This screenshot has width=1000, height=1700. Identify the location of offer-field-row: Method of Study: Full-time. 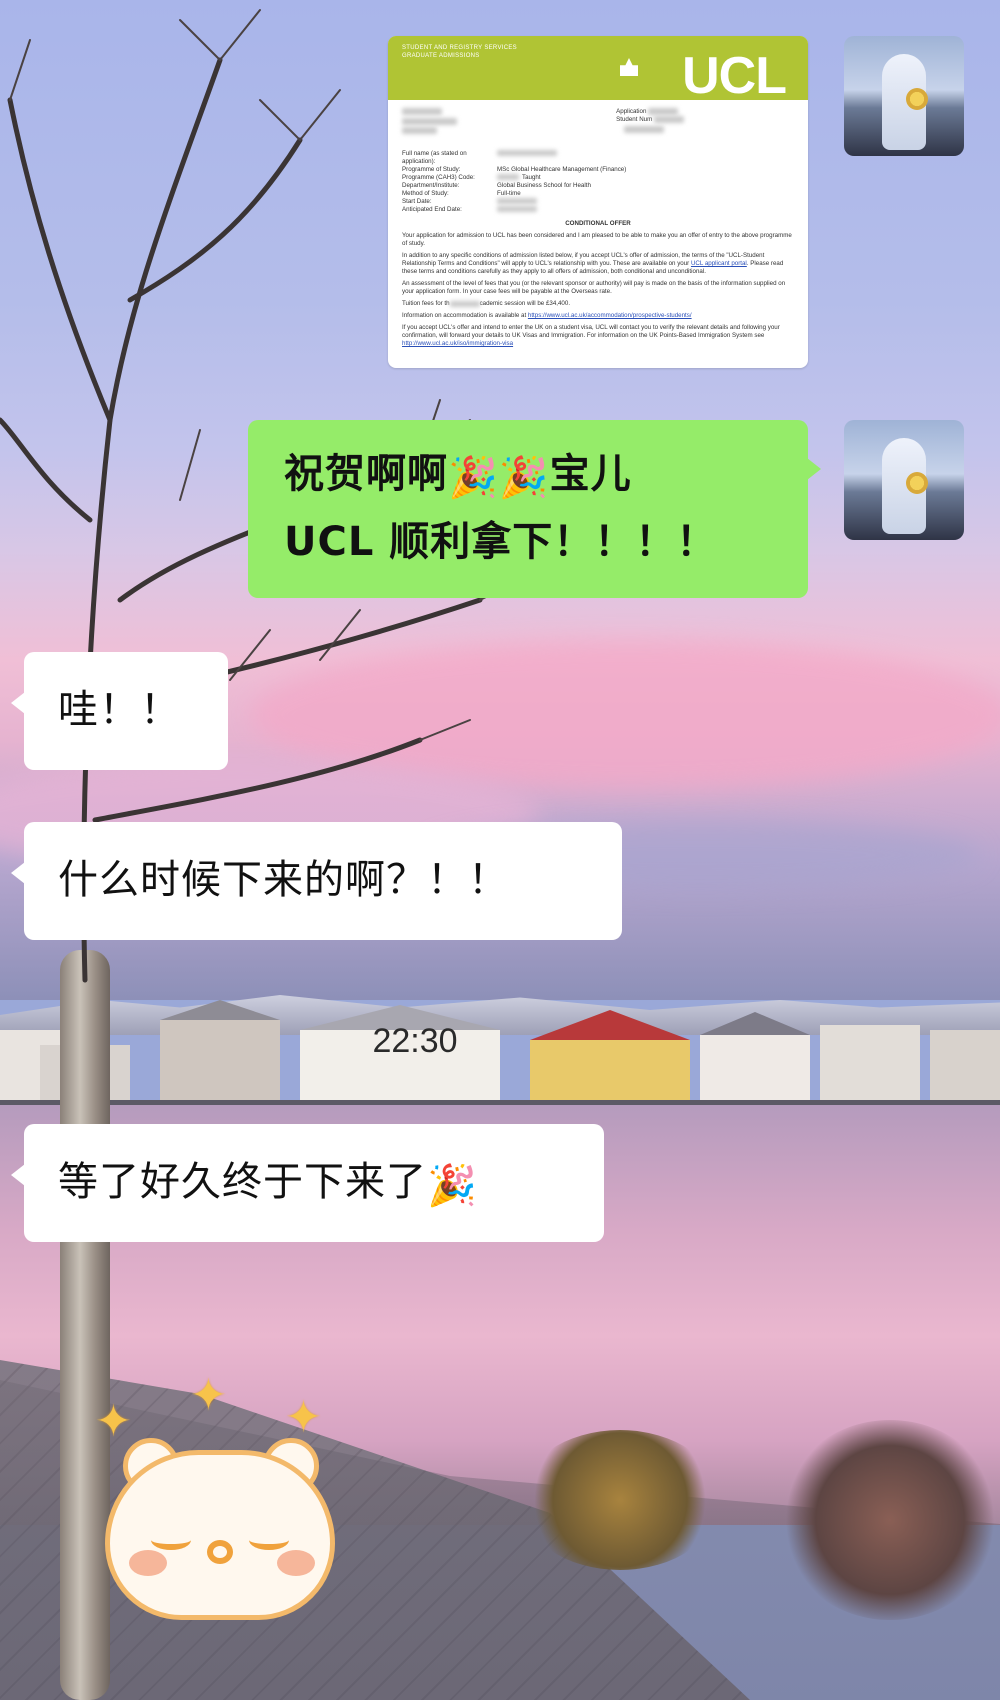
(461, 194).